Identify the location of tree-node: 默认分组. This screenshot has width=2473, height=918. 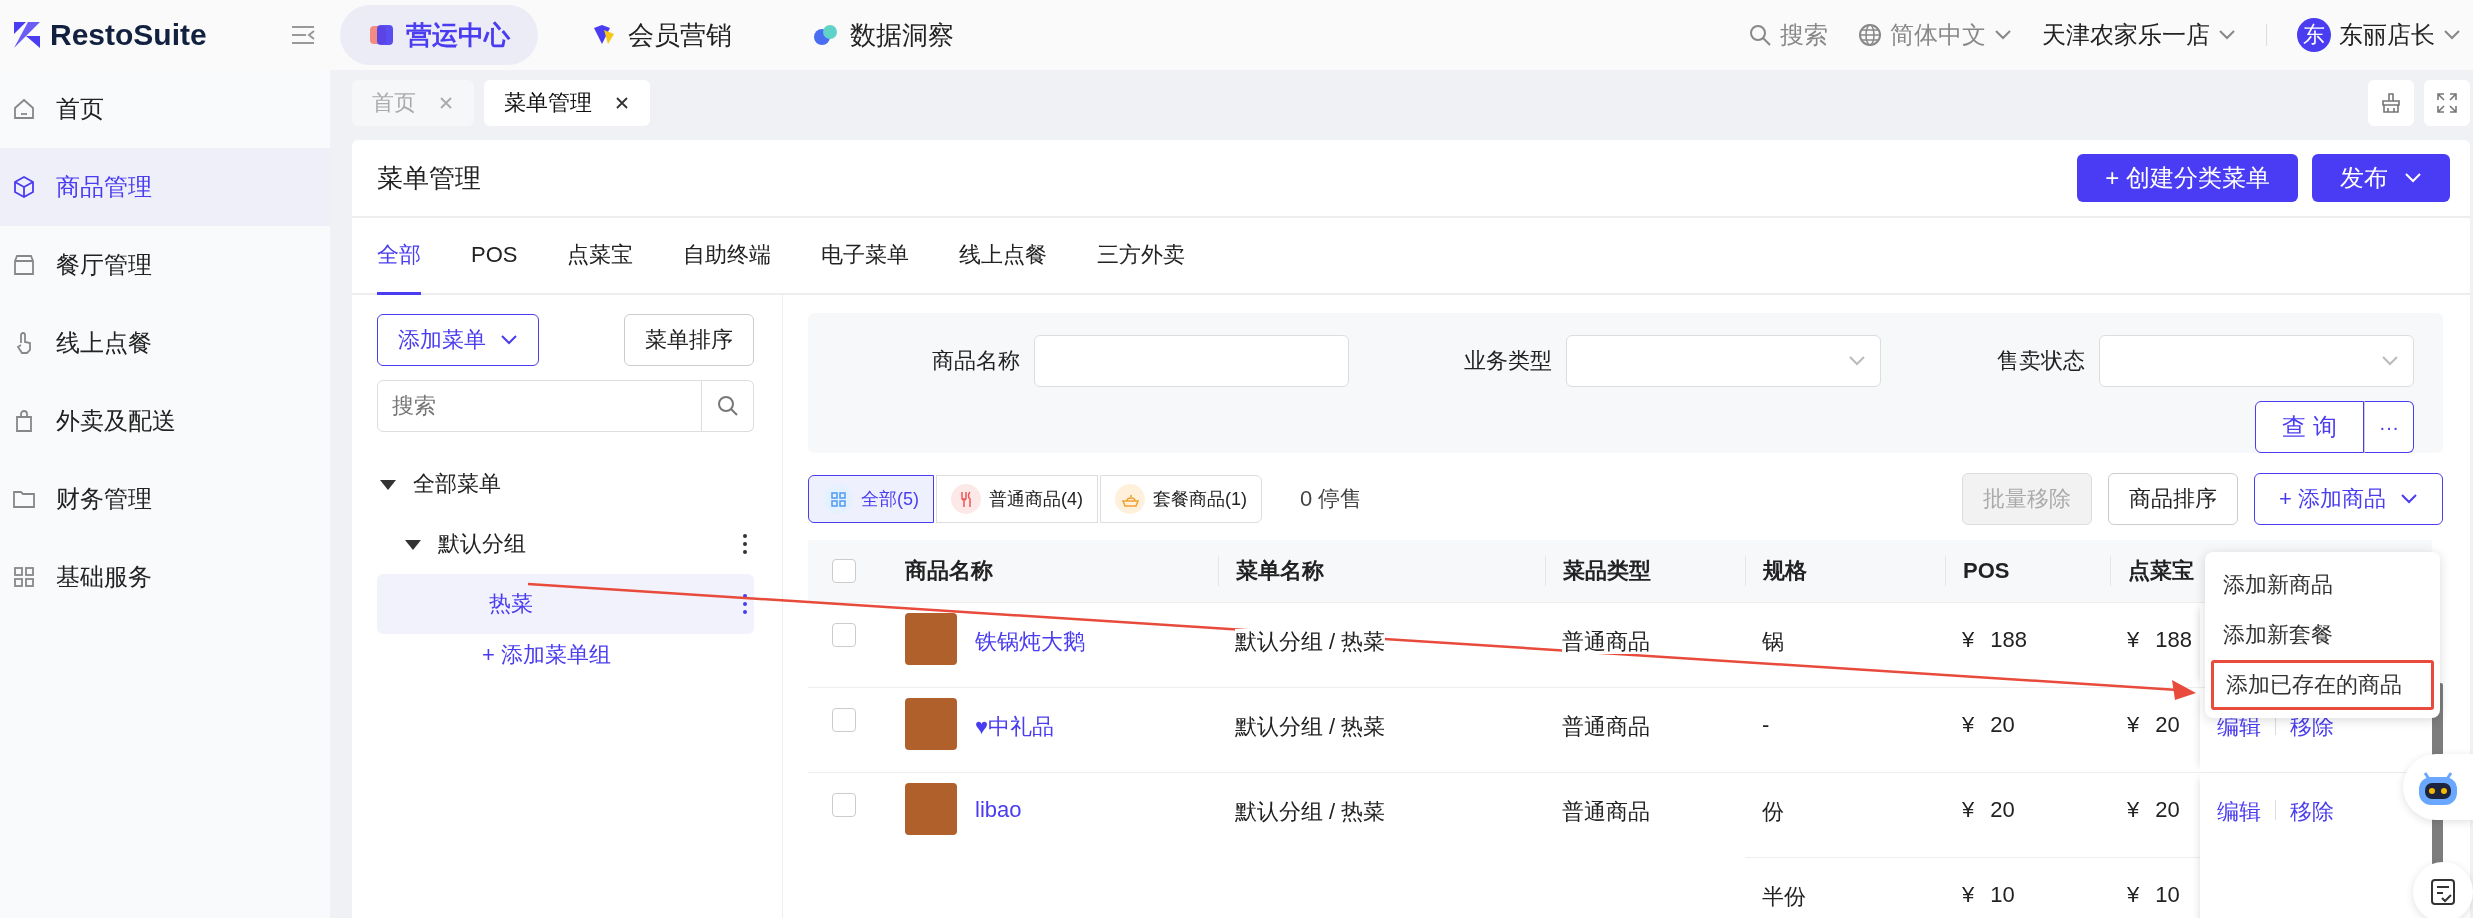
(565, 544).